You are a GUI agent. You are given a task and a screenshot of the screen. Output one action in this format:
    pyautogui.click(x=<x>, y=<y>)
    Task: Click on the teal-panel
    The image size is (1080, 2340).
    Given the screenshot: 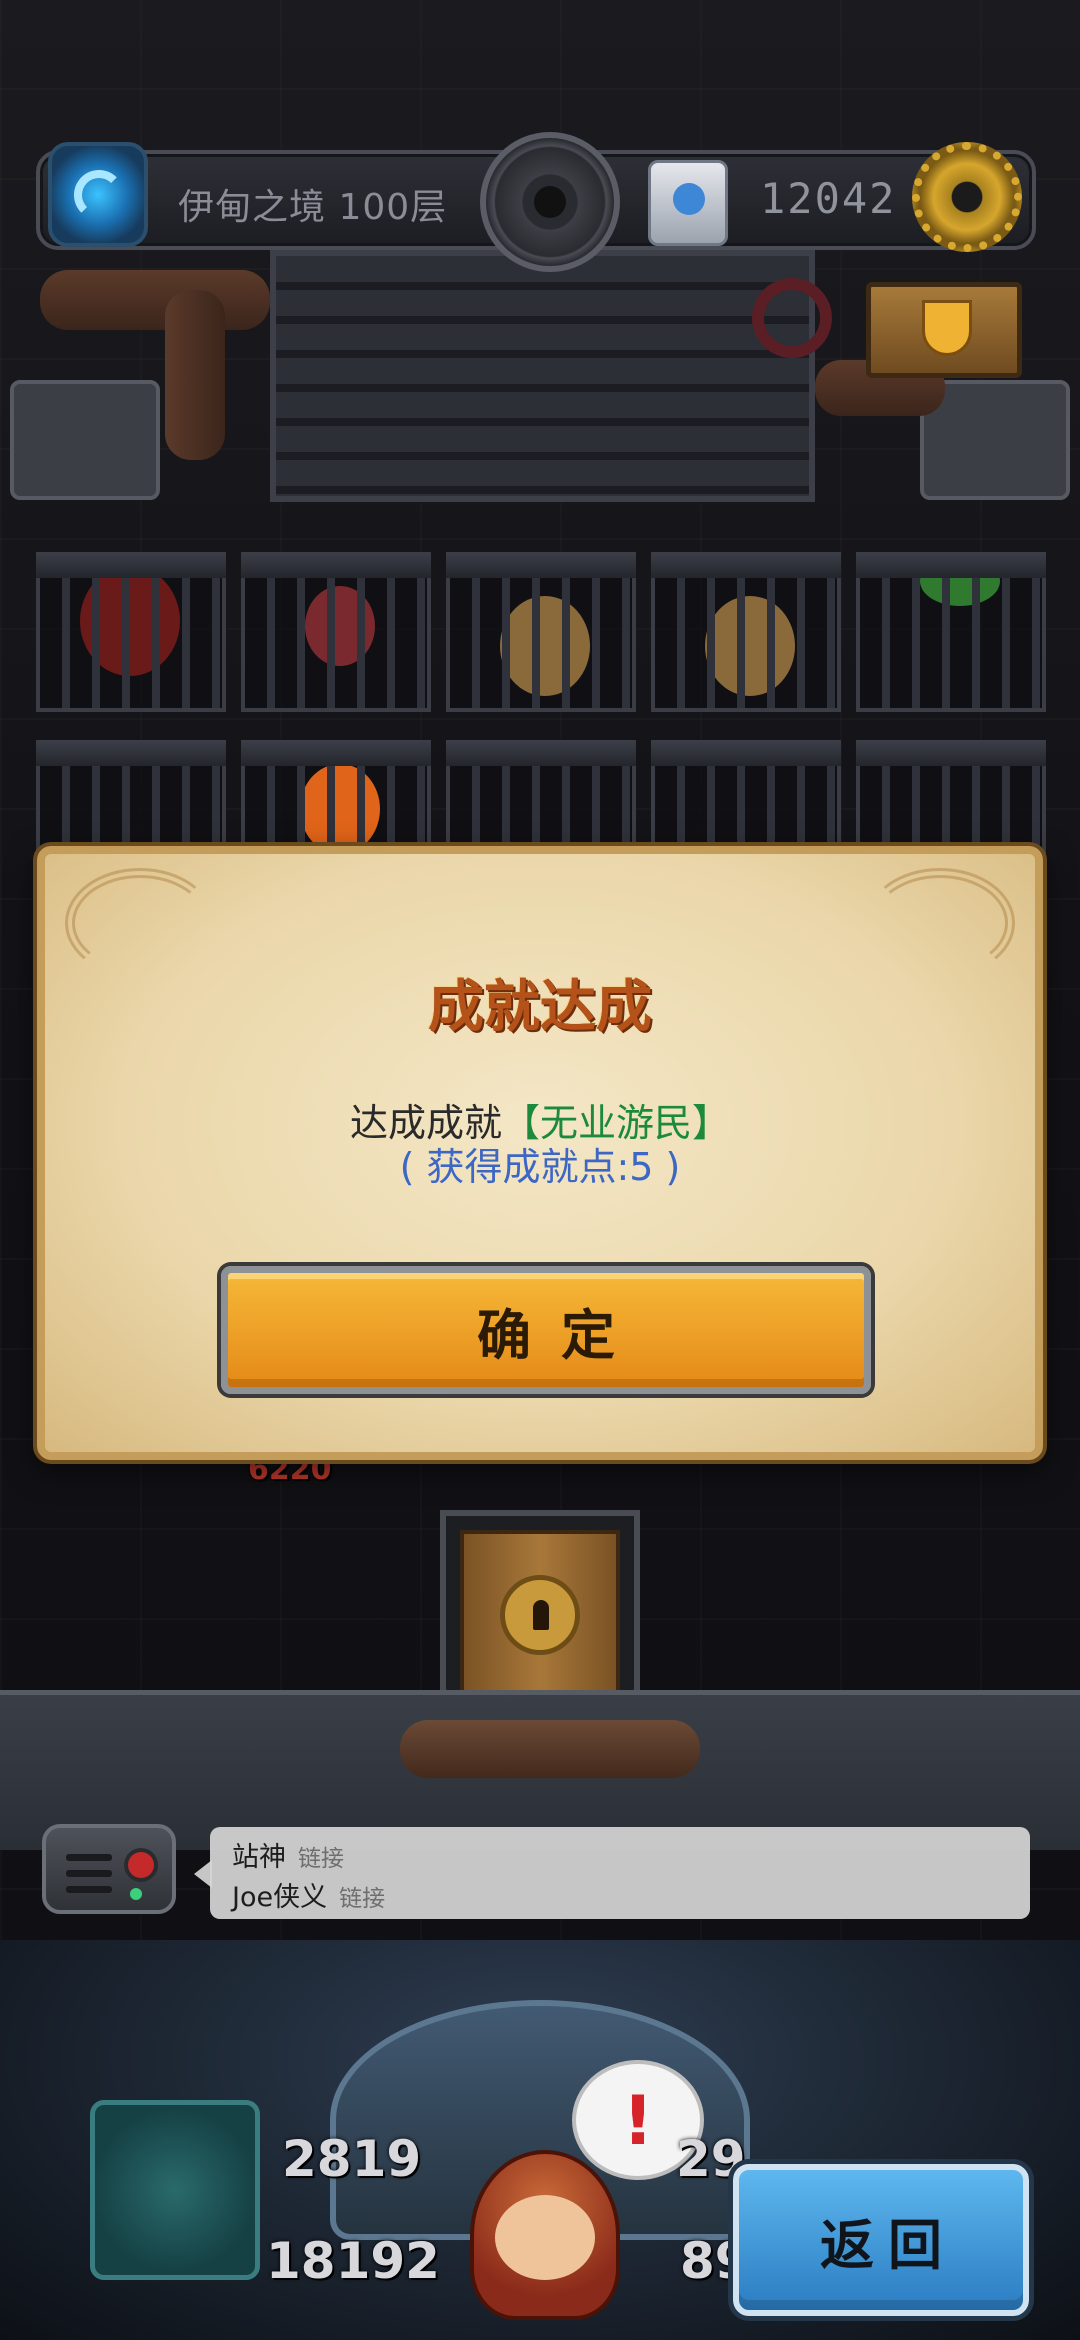 What is the action you would take?
    pyautogui.click(x=175, y=2190)
    